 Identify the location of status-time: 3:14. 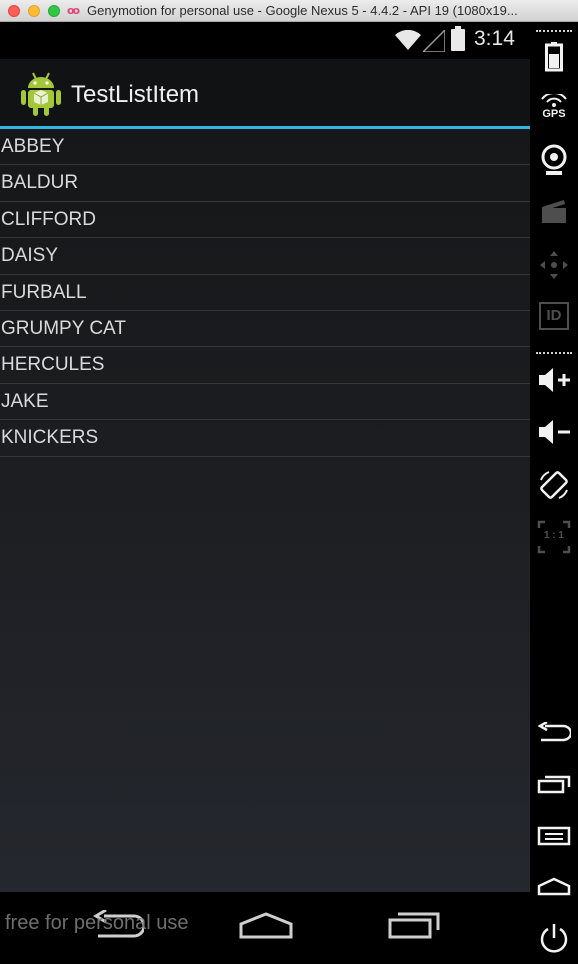
(494, 38).